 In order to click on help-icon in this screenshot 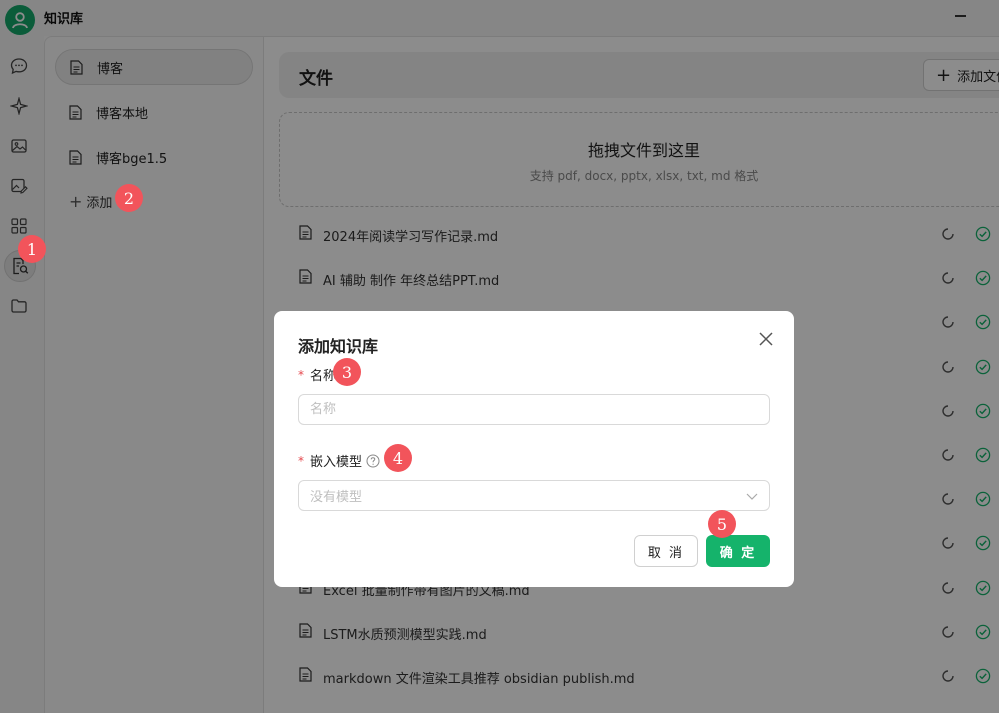, I will do `click(373, 461)`.